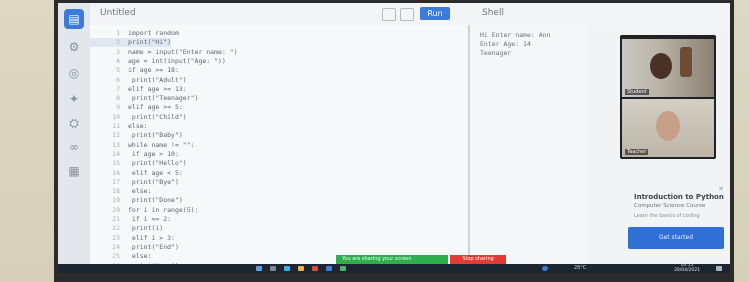 This screenshot has width=749, height=282. What do you see at coordinates (161, 144) in the screenshot?
I see `code-text: while name != "":` at bounding box center [161, 144].